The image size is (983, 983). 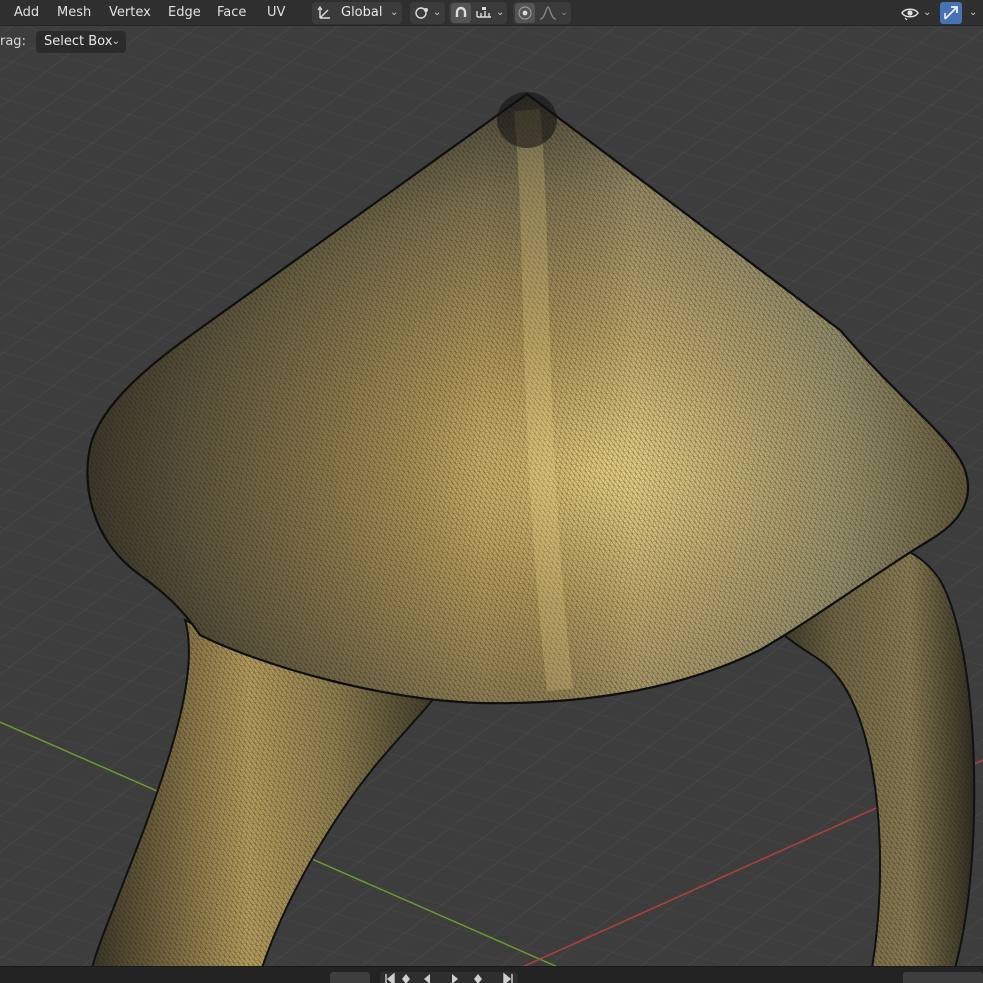 What do you see at coordinates (508, 977) in the screenshot?
I see `jump-end-icon` at bounding box center [508, 977].